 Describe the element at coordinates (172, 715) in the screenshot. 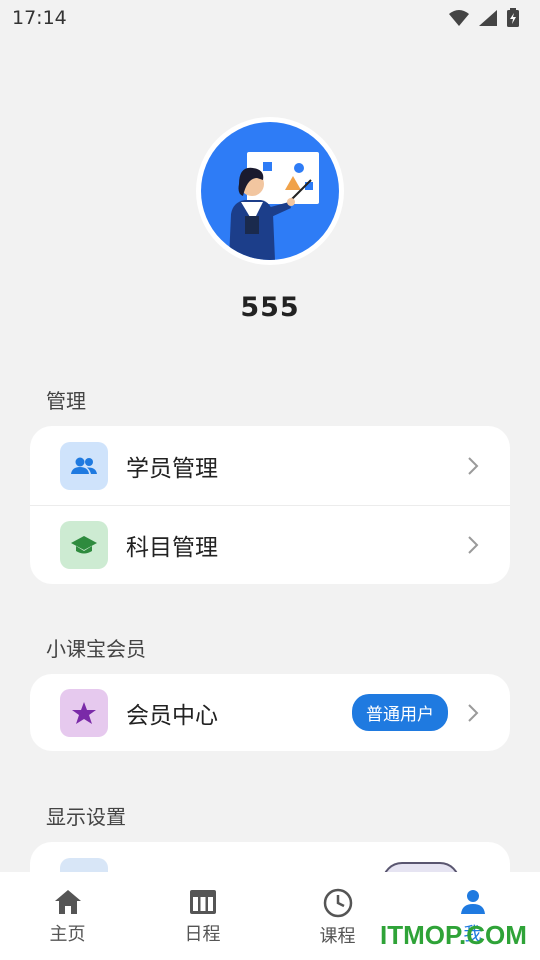

I see `menu-item-label: 会员中心` at that location.